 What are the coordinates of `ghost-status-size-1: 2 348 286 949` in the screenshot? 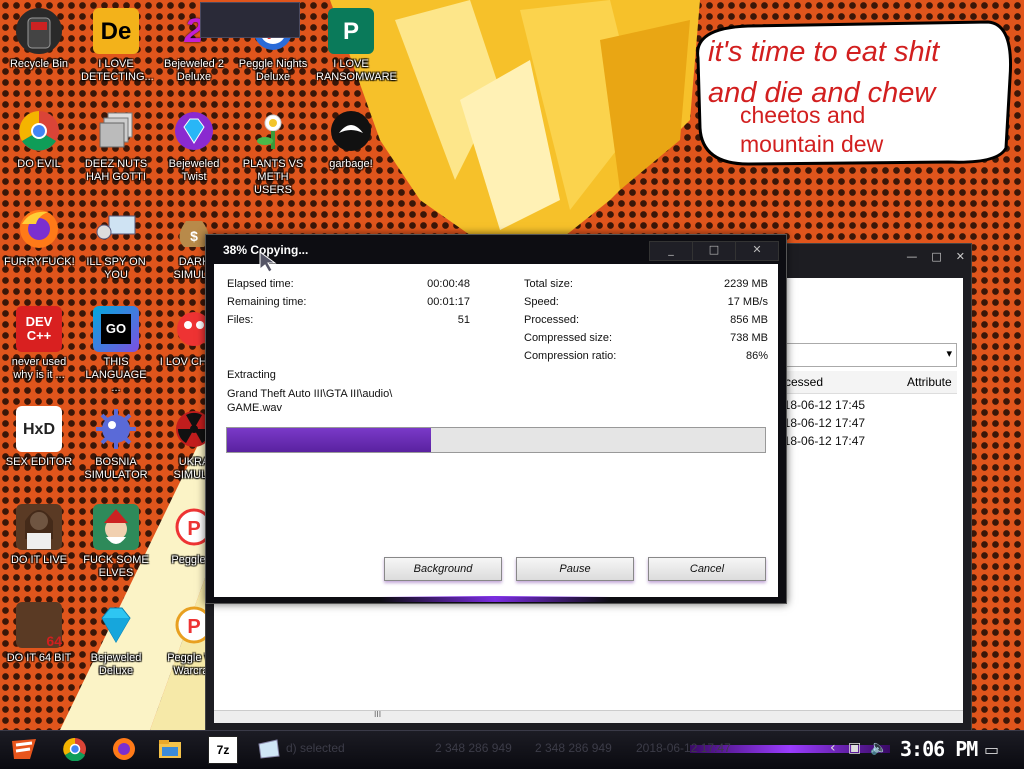 It's located at (473, 748).